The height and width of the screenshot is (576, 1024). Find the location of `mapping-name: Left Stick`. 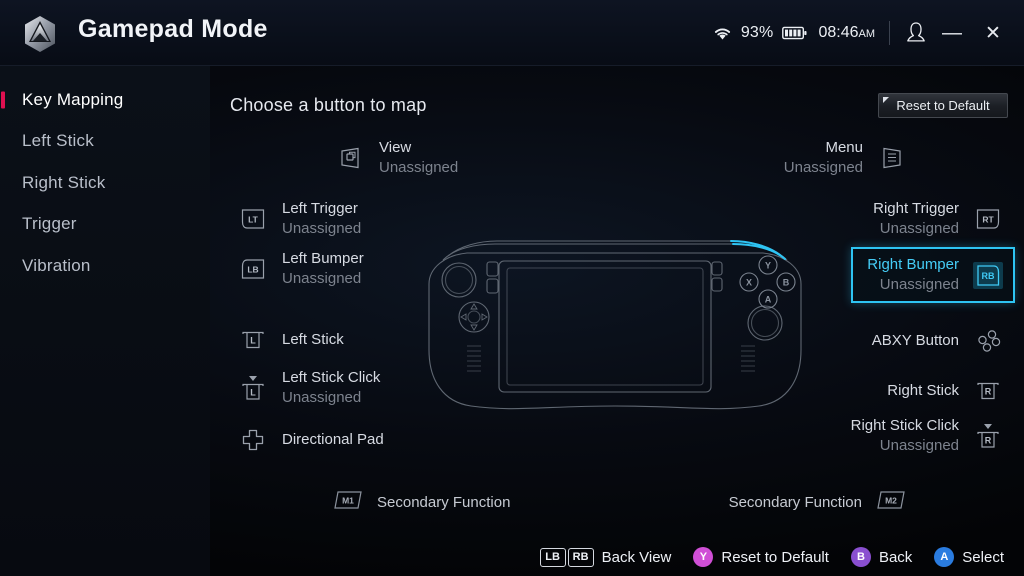

mapping-name: Left Stick is located at coordinates (313, 339).